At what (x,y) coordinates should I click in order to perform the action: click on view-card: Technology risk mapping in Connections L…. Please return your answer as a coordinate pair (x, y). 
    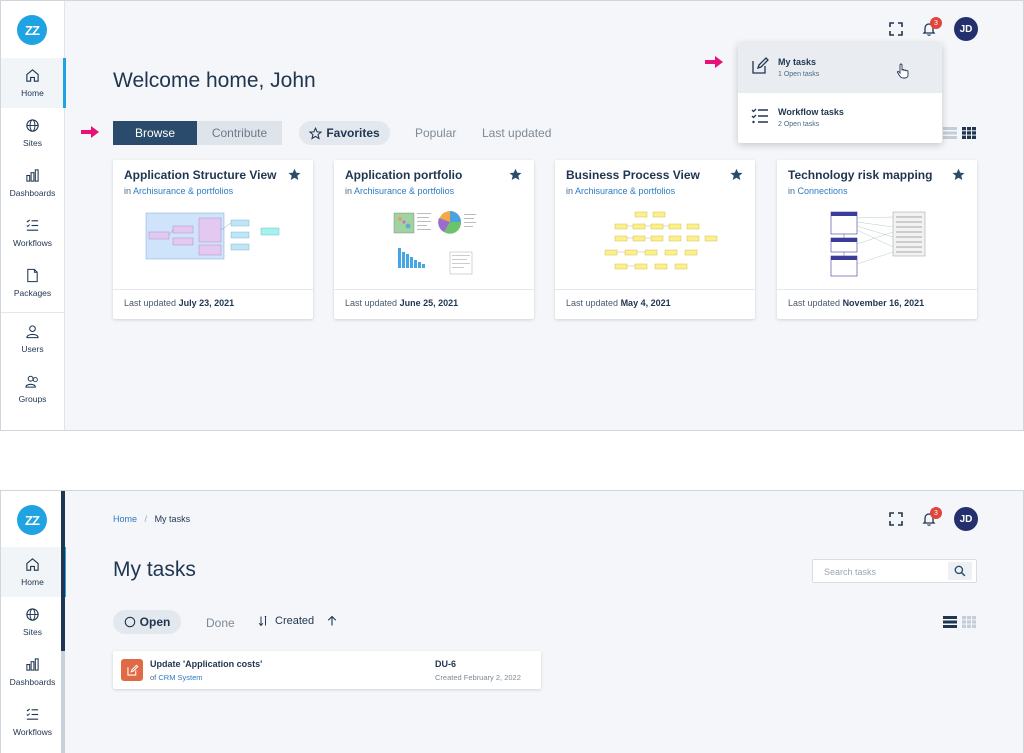
    Looking at the image, I should click on (877, 239).